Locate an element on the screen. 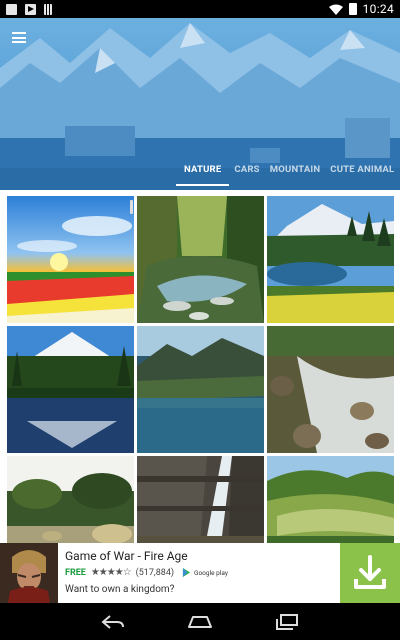 The image size is (400, 640). tab-mountain: MOUNTAIN is located at coordinates (295, 175).